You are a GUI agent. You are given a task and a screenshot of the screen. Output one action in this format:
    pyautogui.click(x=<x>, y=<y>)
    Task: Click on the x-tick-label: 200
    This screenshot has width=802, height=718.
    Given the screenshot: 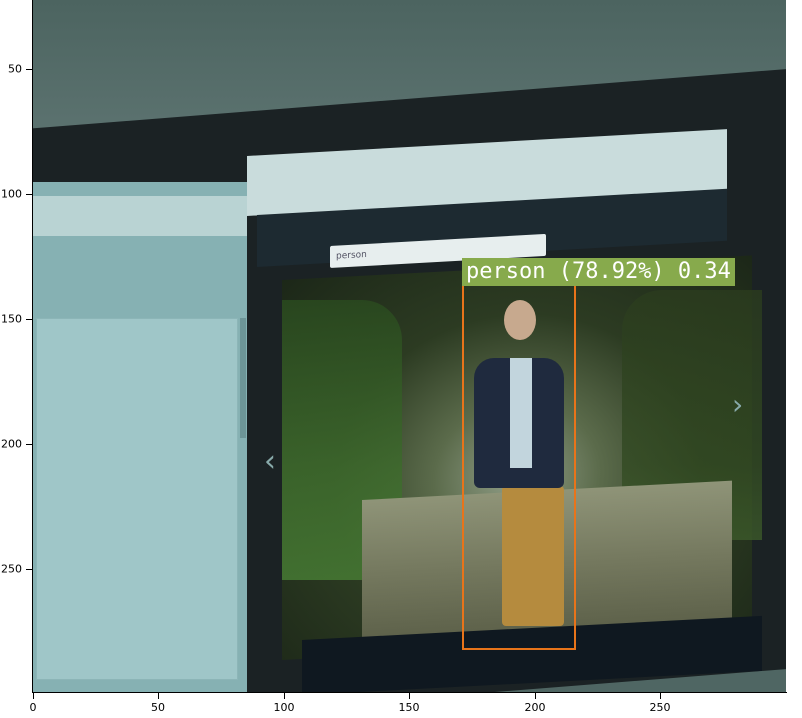 What is the action you would take?
    pyautogui.click(x=535, y=707)
    